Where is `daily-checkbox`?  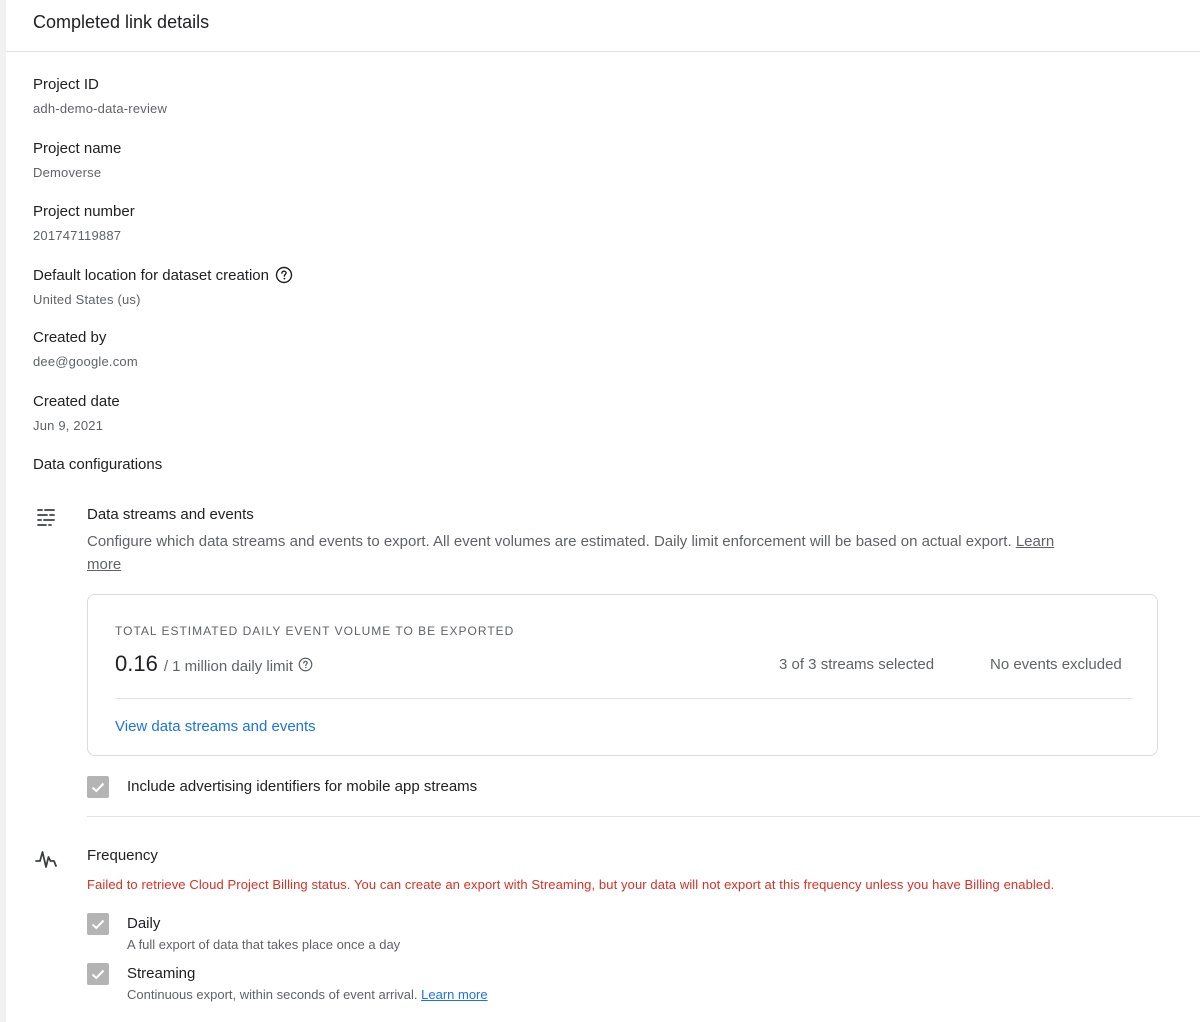 daily-checkbox is located at coordinates (98, 924).